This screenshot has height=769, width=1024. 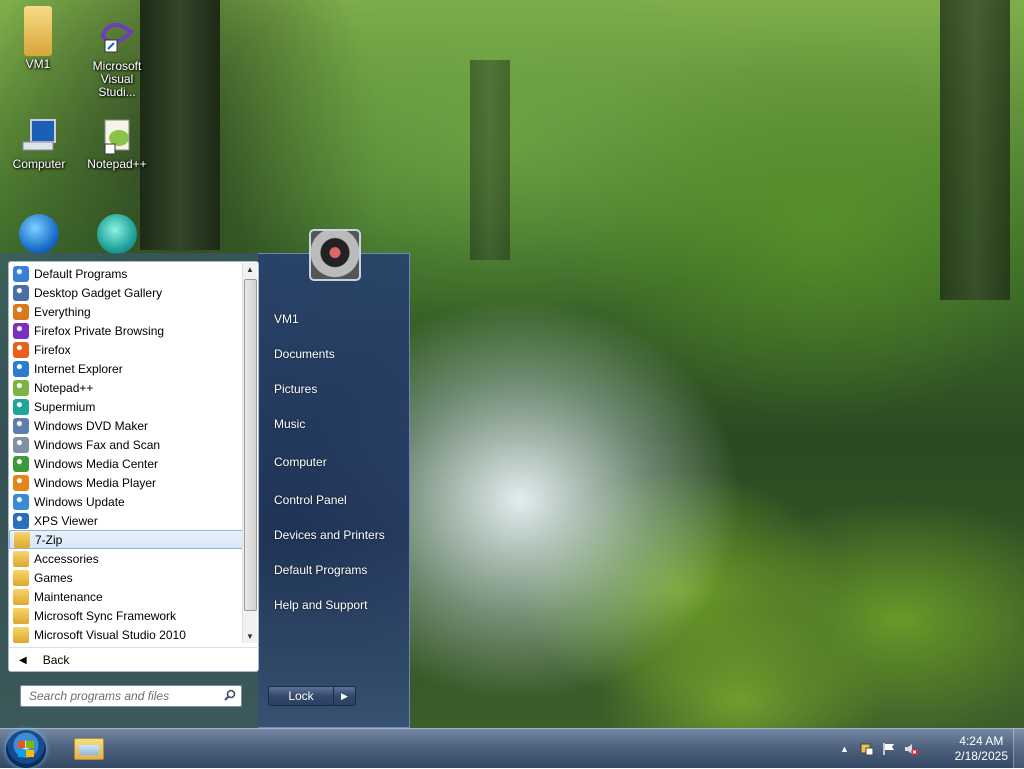 I want to click on program-list-scrollbar: ▲ ▼, so click(x=249, y=453).